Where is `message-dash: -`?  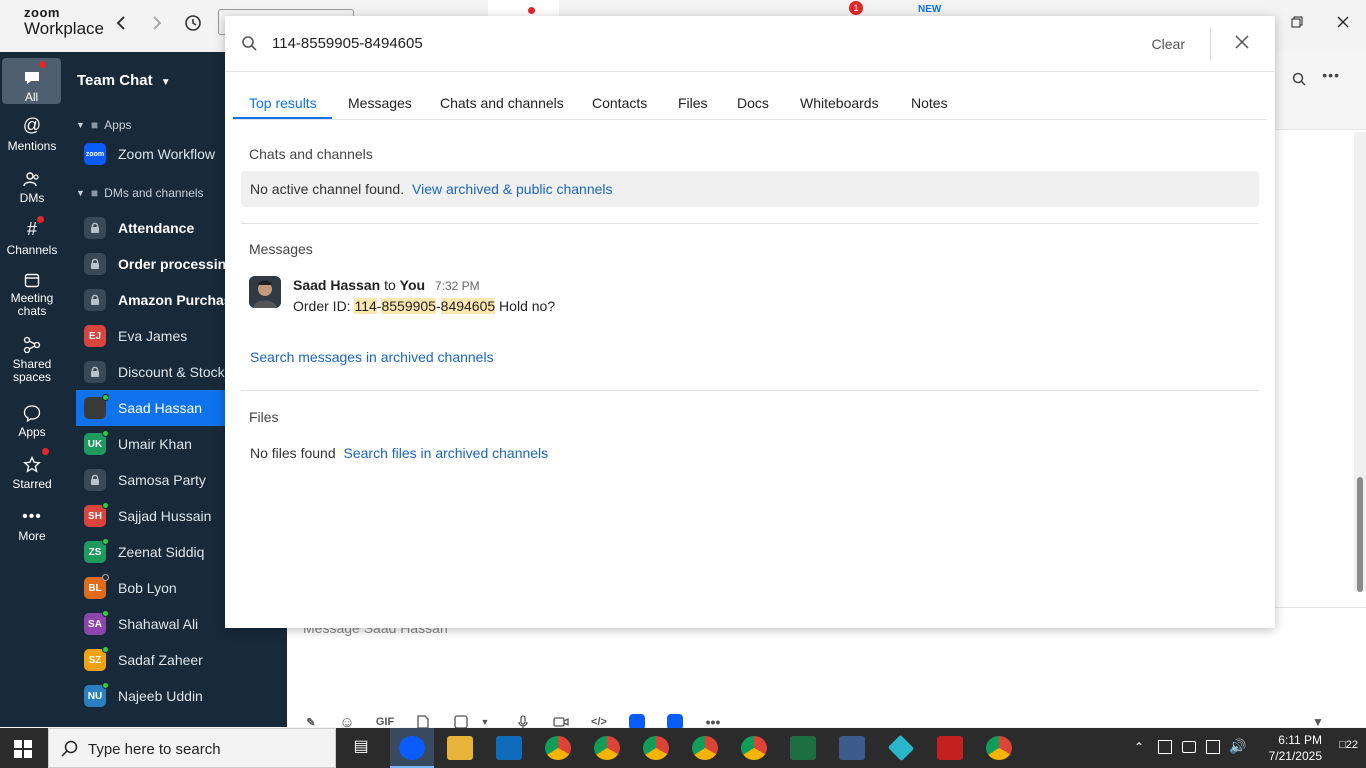 message-dash: - is located at coordinates (438, 306).